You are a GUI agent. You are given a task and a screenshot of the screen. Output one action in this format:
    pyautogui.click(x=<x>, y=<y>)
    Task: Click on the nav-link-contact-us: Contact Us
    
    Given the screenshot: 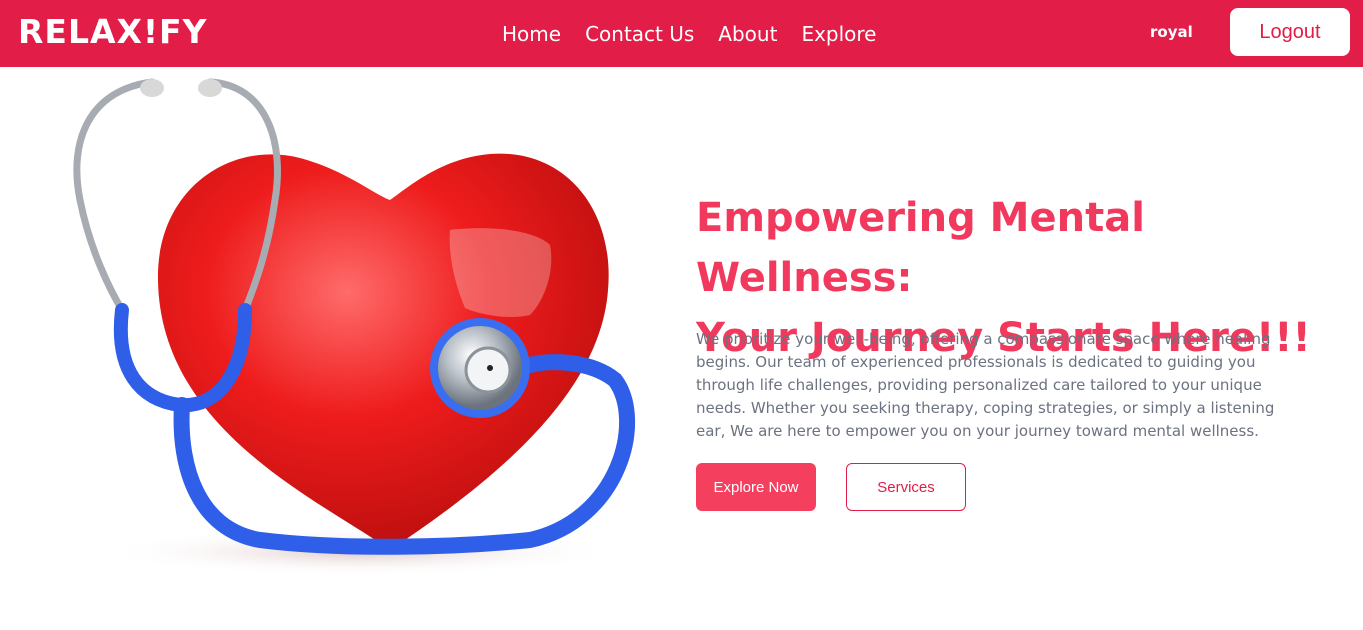 What is the action you would take?
    pyautogui.click(x=639, y=34)
    